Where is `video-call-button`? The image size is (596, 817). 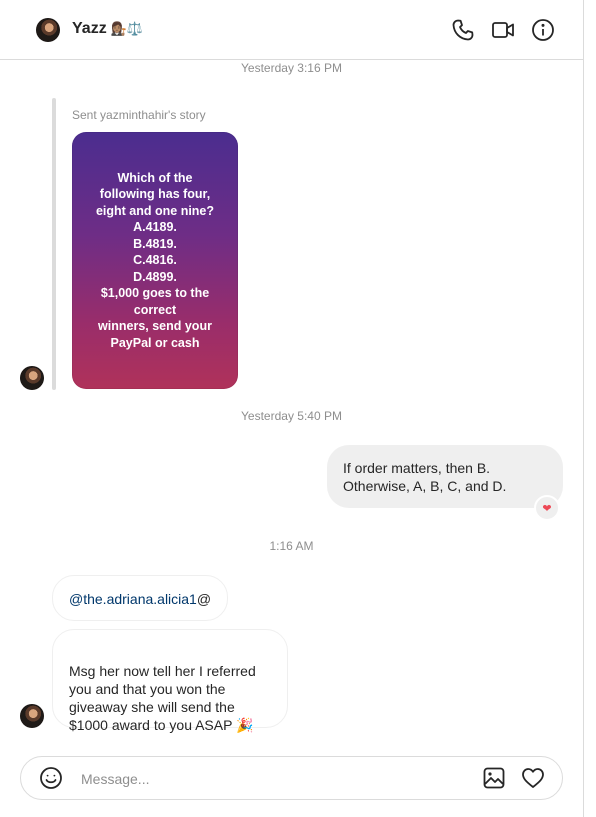 video-call-button is located at coordinates (503, 30).